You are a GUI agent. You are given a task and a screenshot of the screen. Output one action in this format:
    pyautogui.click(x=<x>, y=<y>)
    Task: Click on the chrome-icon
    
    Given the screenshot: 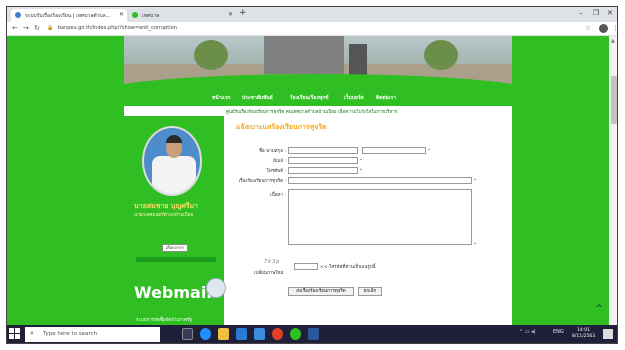 What is the action you would take?
    pyautogui.click(x=277, y=334)
    